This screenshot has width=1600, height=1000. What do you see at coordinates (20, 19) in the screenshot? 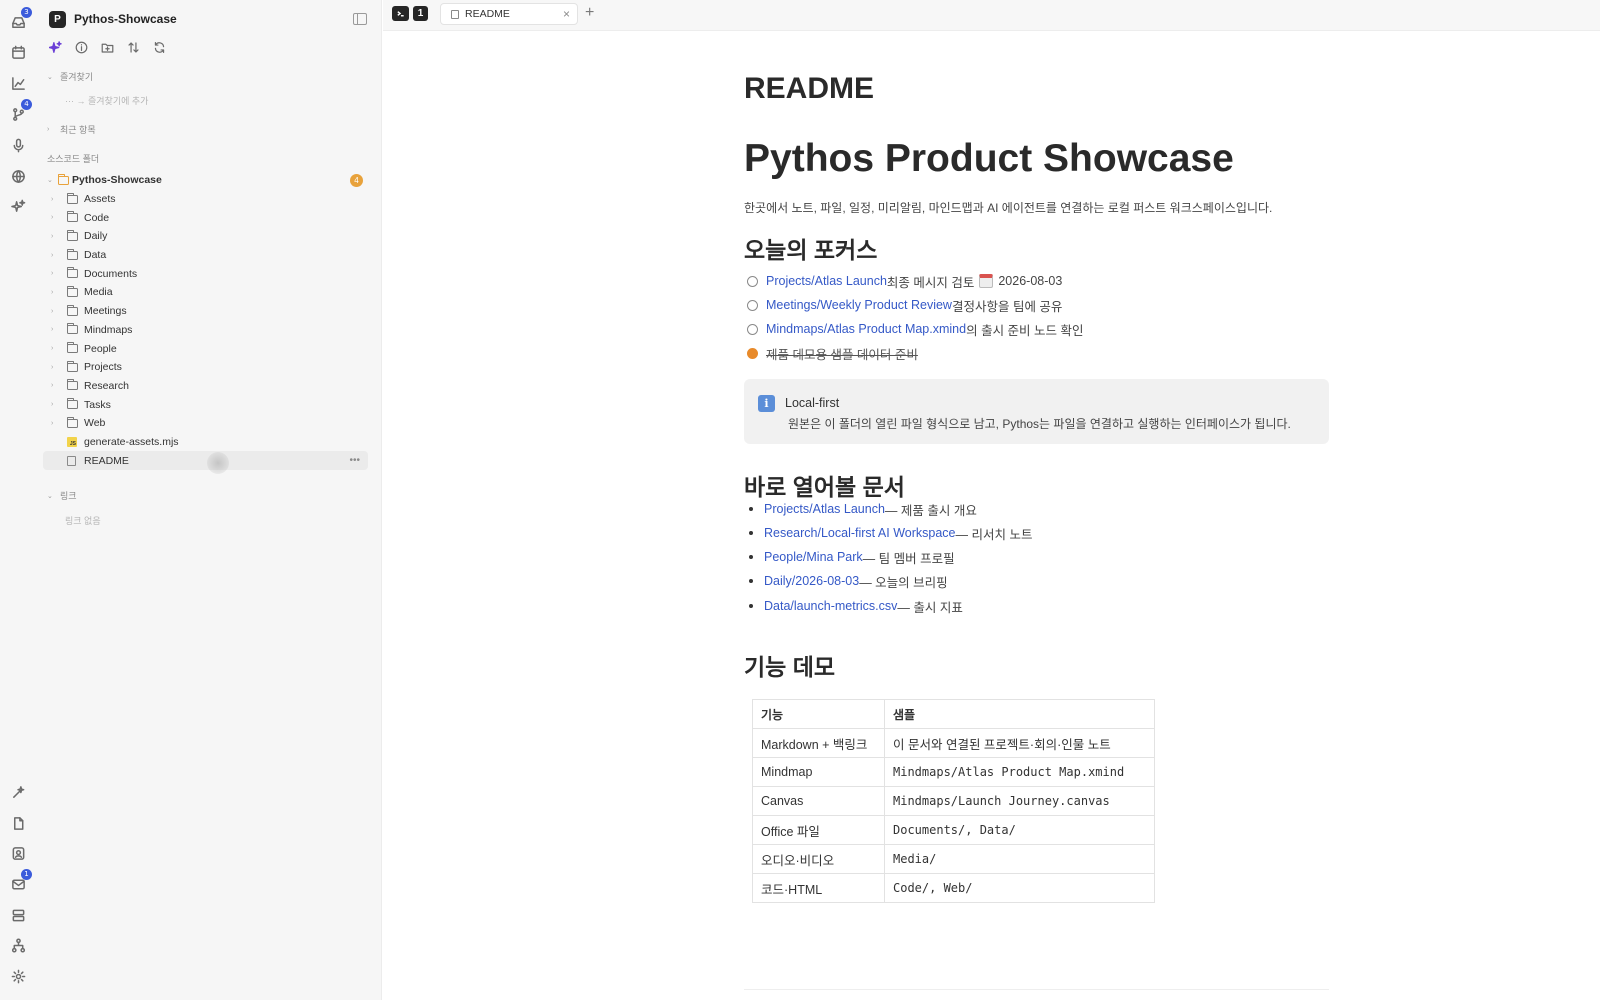
I see `inbox-icon: 3` at bounding box center [20, 19].